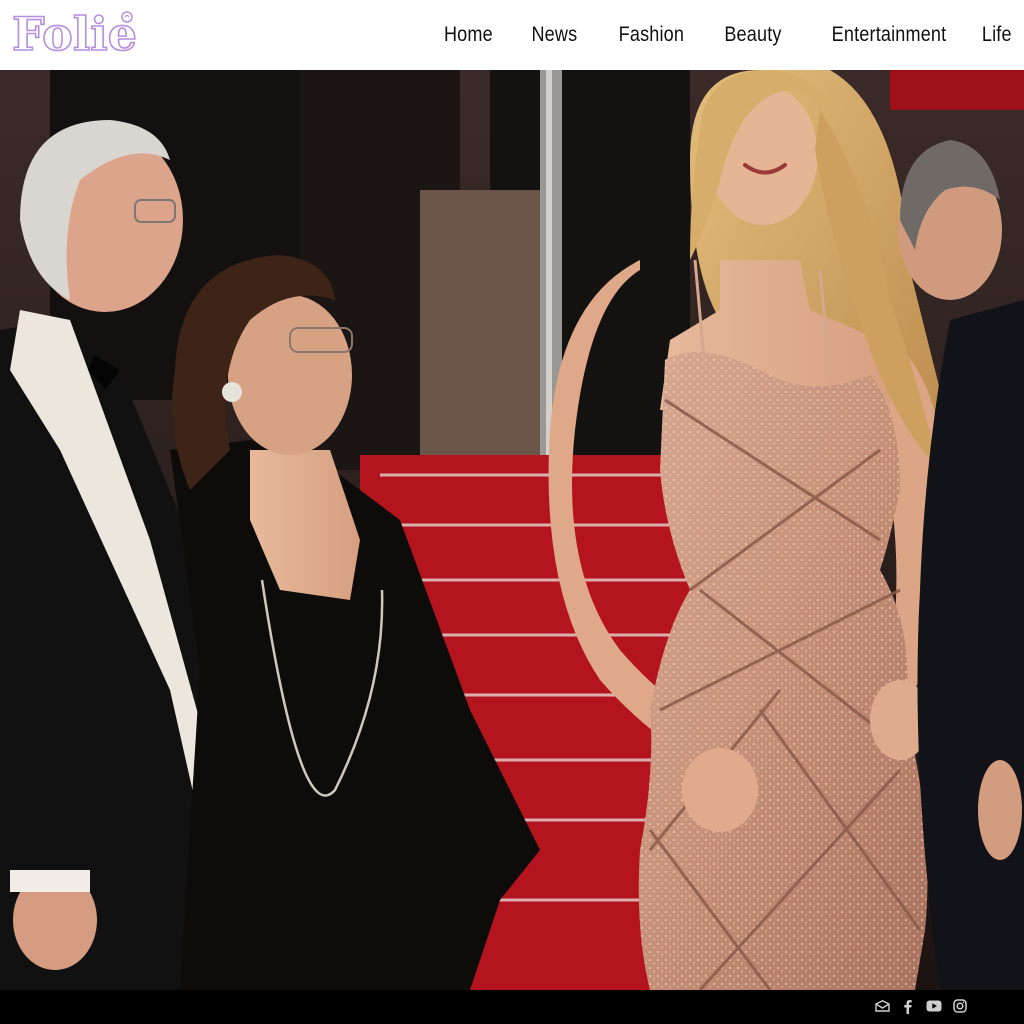 The width and height of the screenshot is (1024, 1024). I want to click on nav-item-beauty: Beauty, so click(753, 35).